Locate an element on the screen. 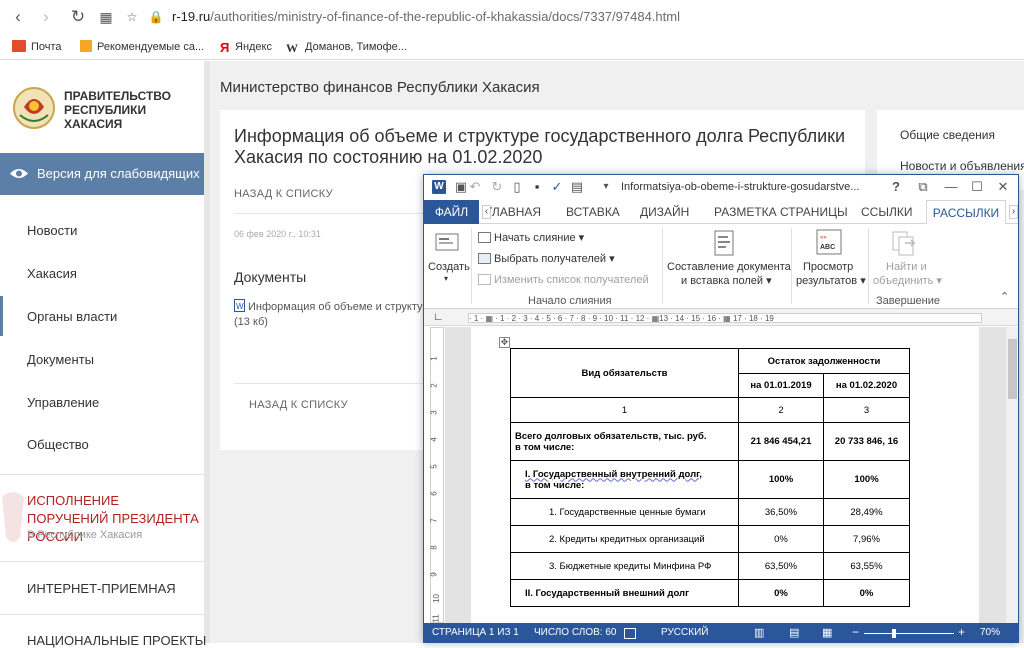 The image size is (1024, 648). tab-design: ДИЗАЙН is located at coordinates (664, 212).